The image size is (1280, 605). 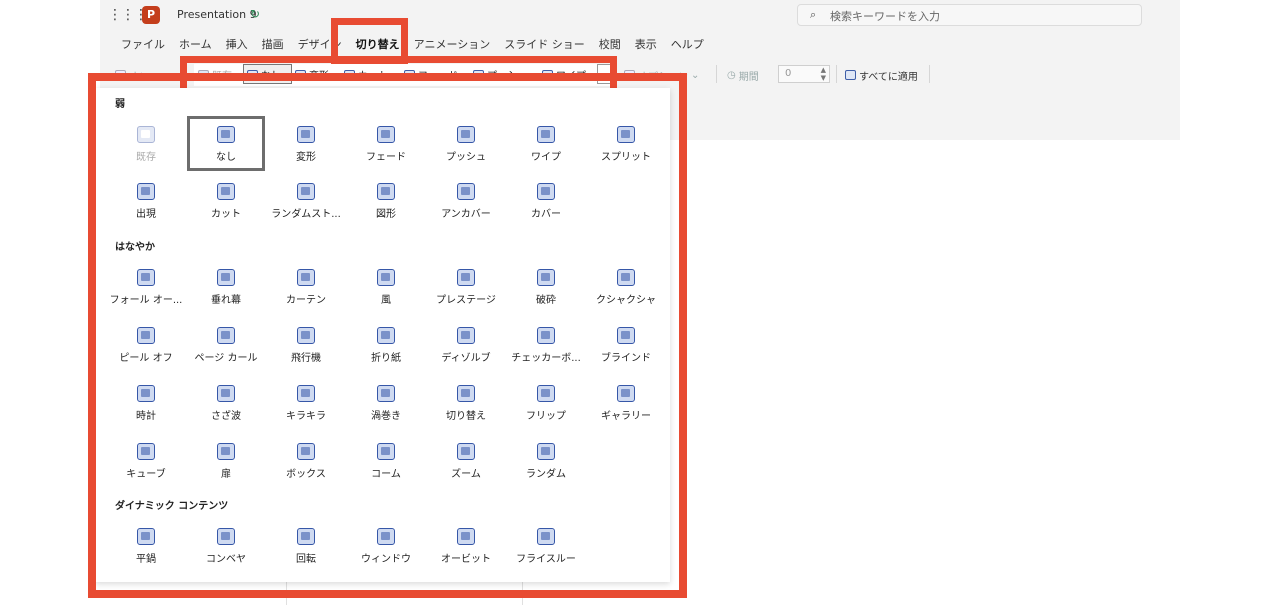 I want to click on stepper-arrows-icon: ▲ ▼, so click(x=823, y=74).